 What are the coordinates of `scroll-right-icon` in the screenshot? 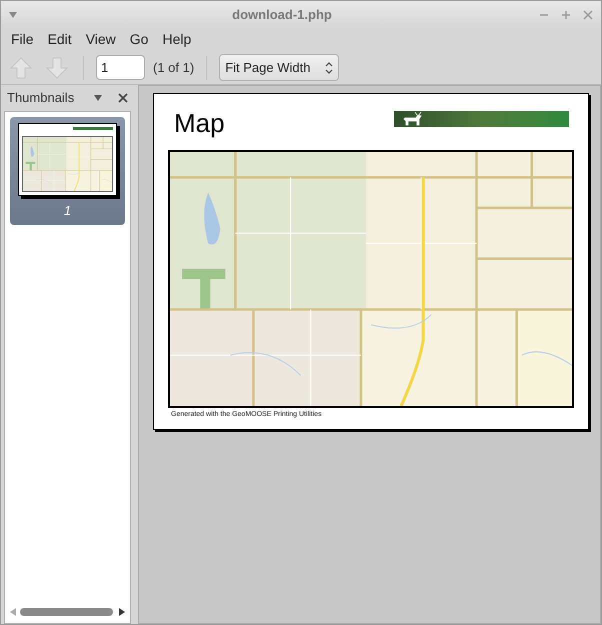 It's located at (122, 612).